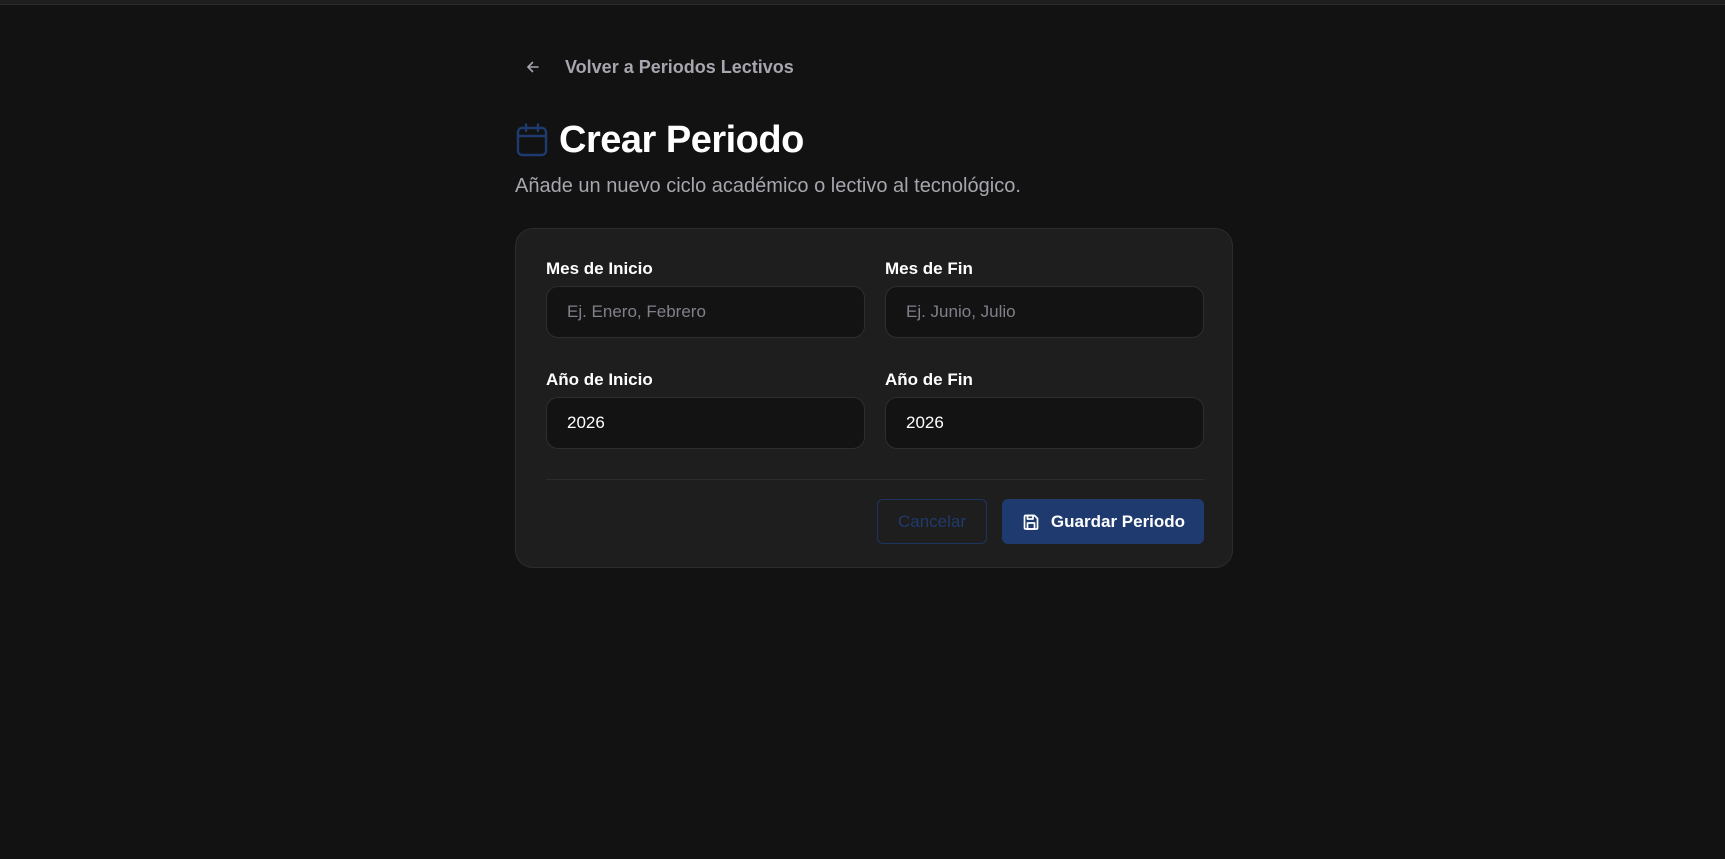 Image resolution: width=1725 pixels, height=859 pixels. I want to click on mes-inicio-field: Mes de Inicio, so click(705, 298).